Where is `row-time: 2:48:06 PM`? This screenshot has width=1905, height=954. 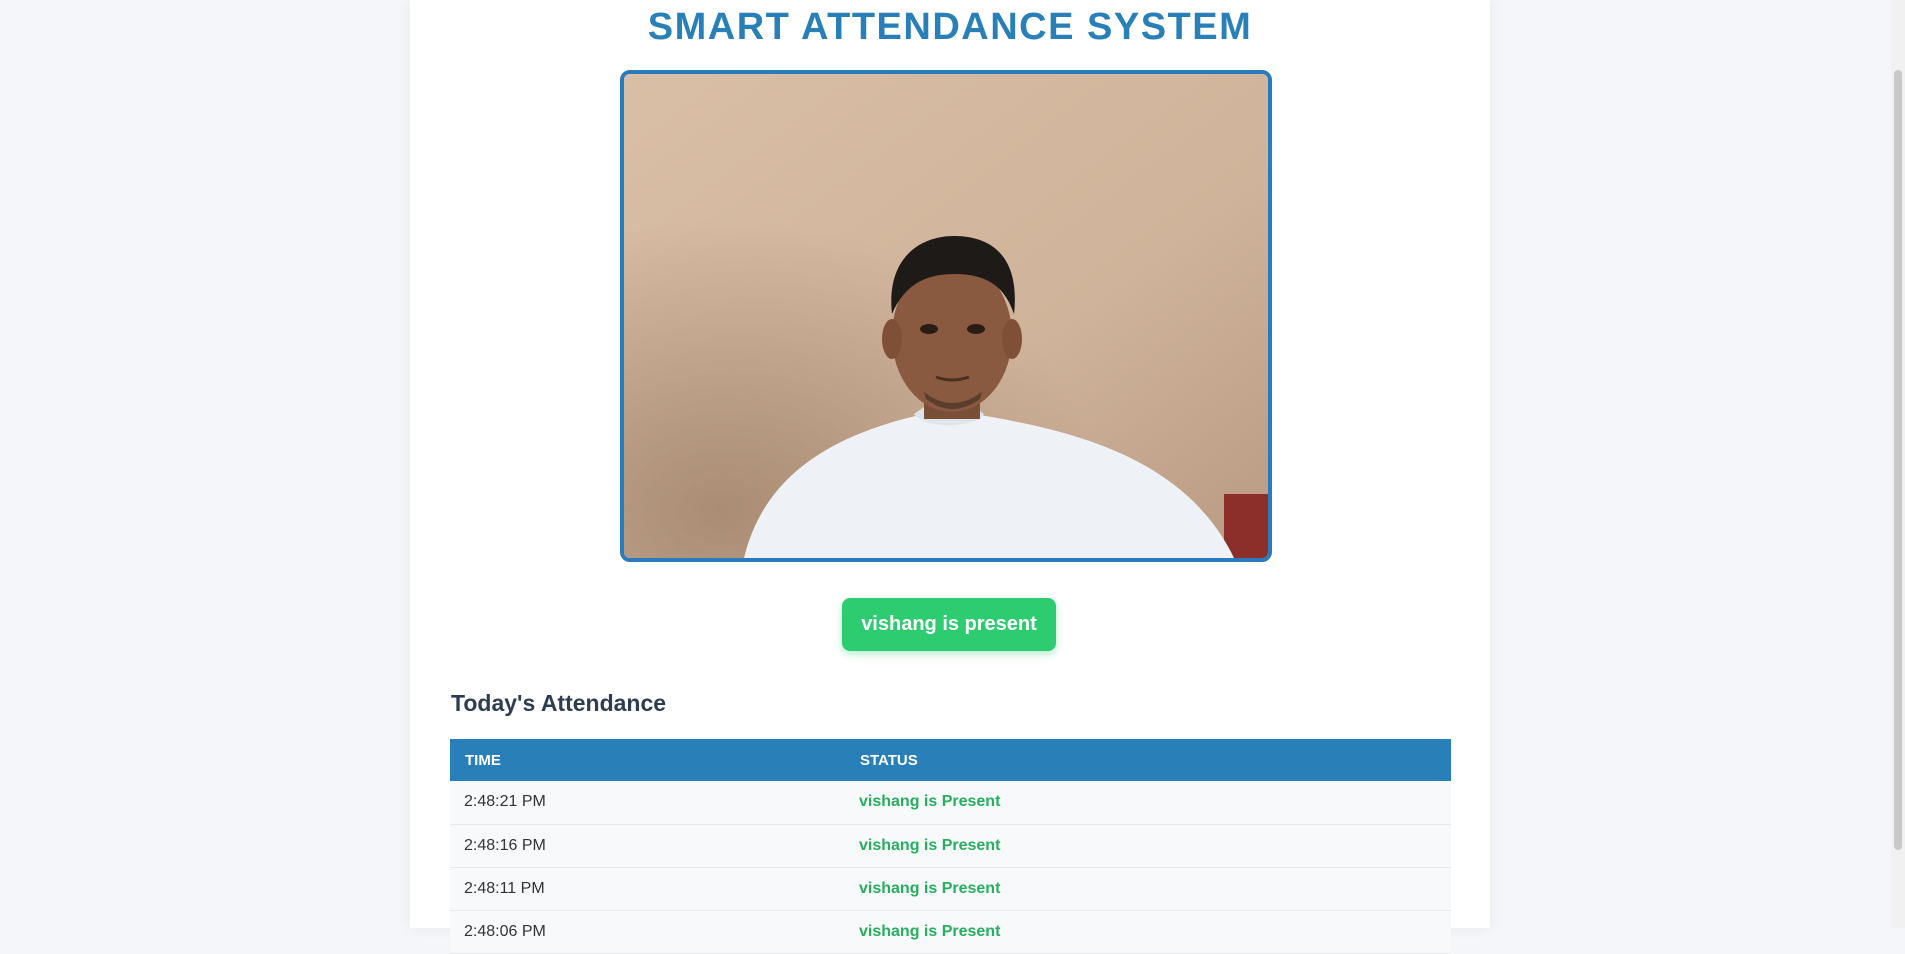
row-time: 2:48:06 PM is located at coordinates (505, 931).